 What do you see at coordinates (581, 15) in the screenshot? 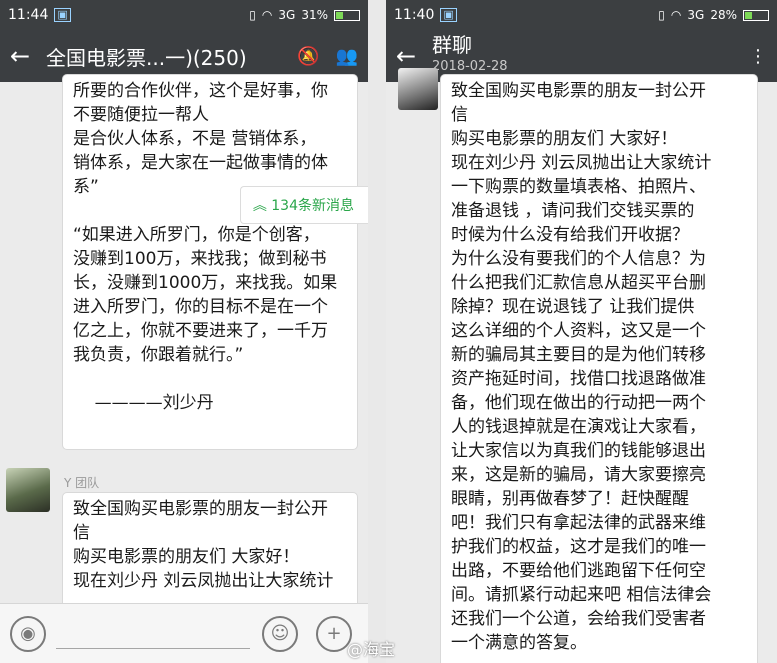
I see `status-bar: 11:40 ▣ ▯ ◠ 3G 28%` at bounding box center [581, 15].